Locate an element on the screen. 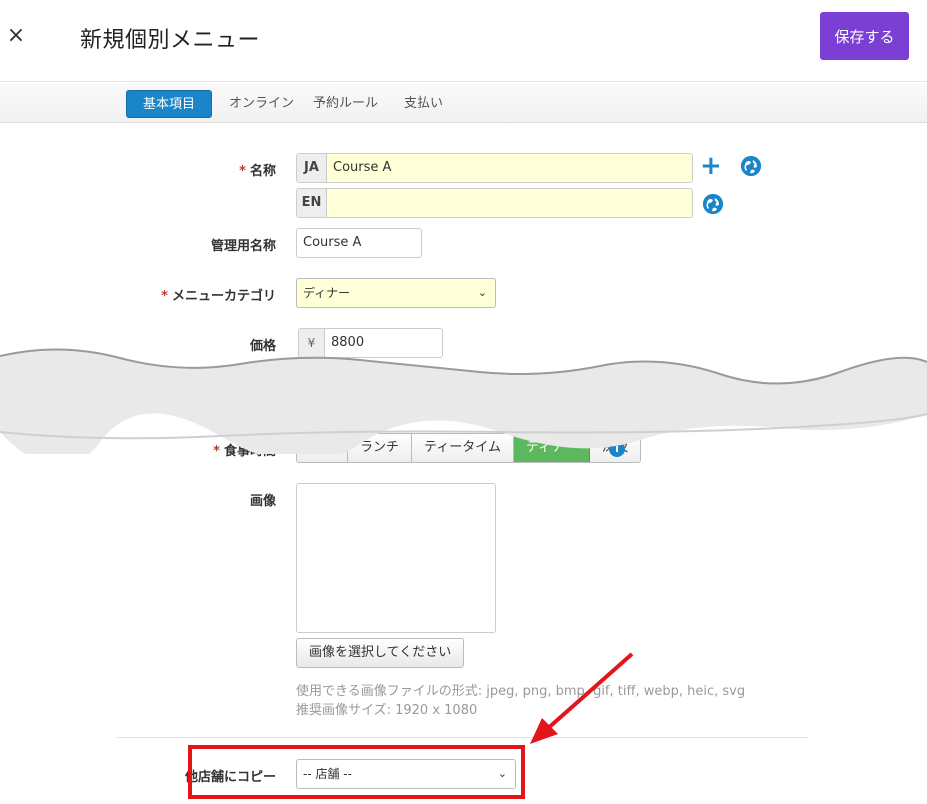 The width and height of the screenshot is (927, 804). admin-name-label: 管理用名称 is located at coordinates (243, 246).